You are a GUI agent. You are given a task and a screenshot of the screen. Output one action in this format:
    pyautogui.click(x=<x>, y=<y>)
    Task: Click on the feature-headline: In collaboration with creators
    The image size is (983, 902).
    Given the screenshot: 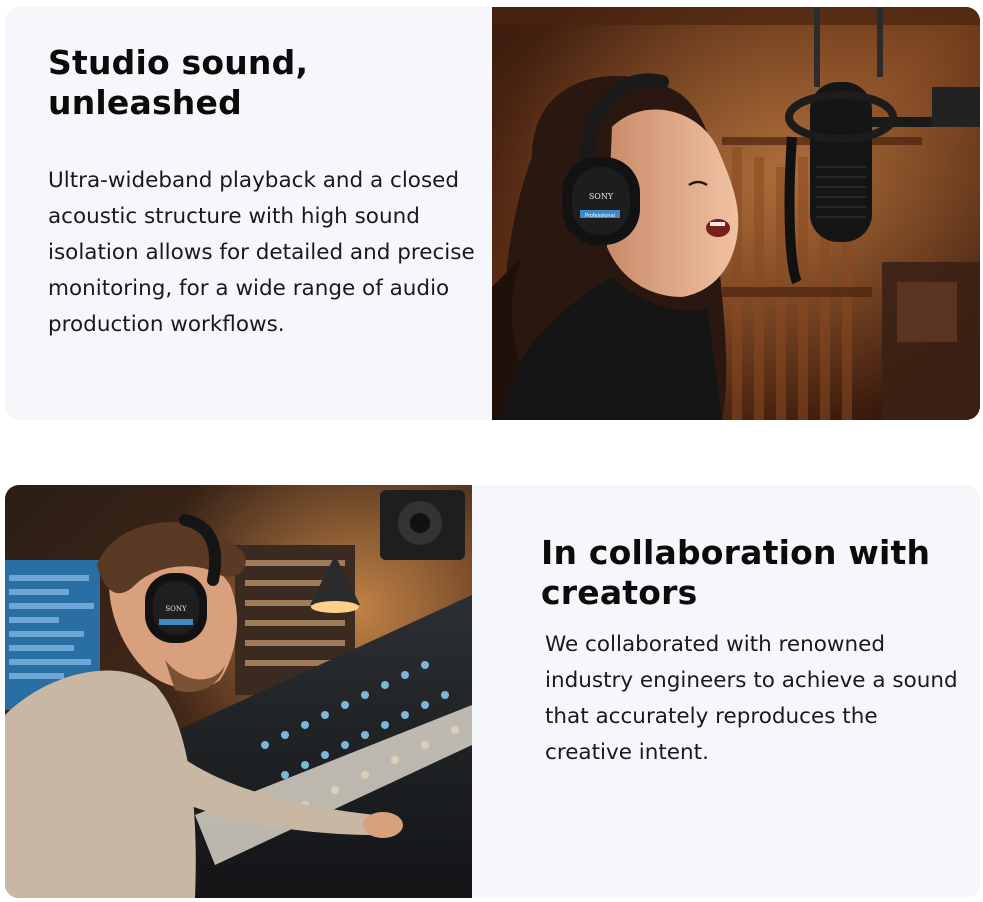 What is the action you would take?
    pyautogui.click(x=736, y=572)
    